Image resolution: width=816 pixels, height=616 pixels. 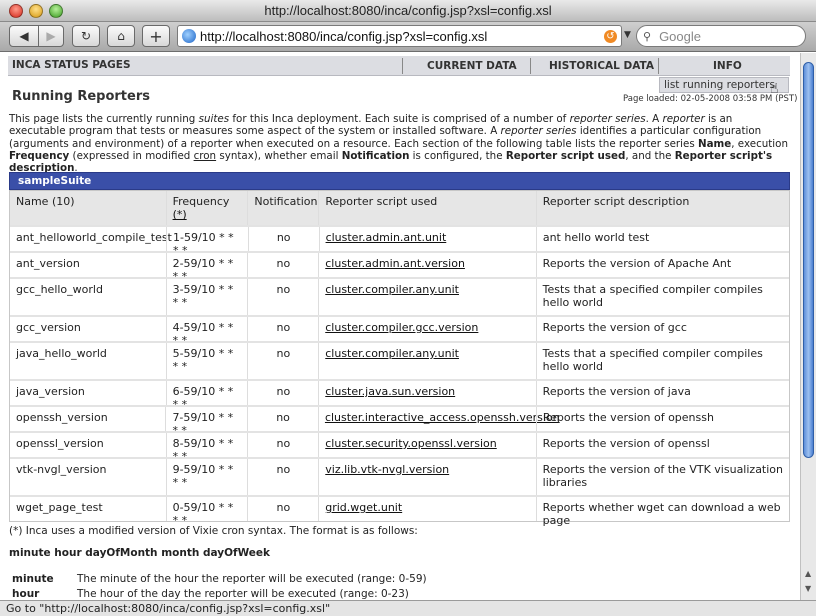 I want to click on reporter-script-link: cluster.java.sun.version, so click(x=390, y=391).